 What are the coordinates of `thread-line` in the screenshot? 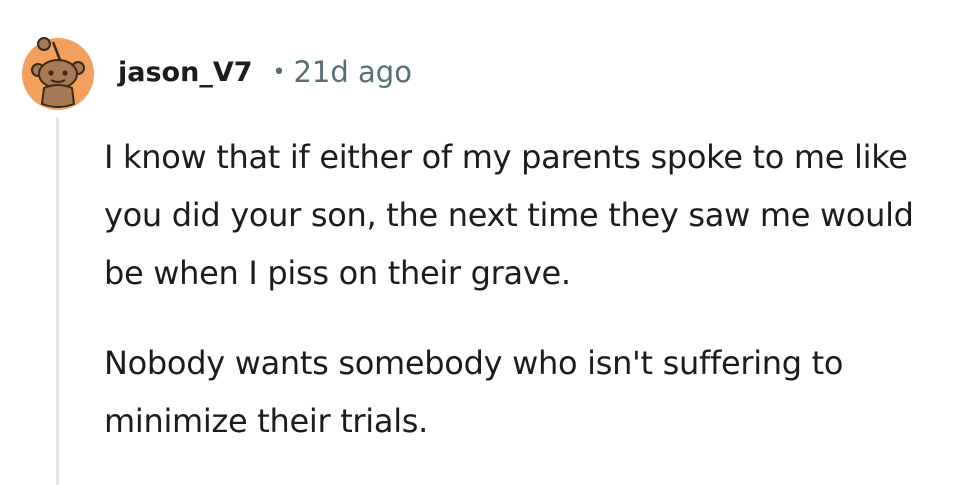 It's located at (57, 301).